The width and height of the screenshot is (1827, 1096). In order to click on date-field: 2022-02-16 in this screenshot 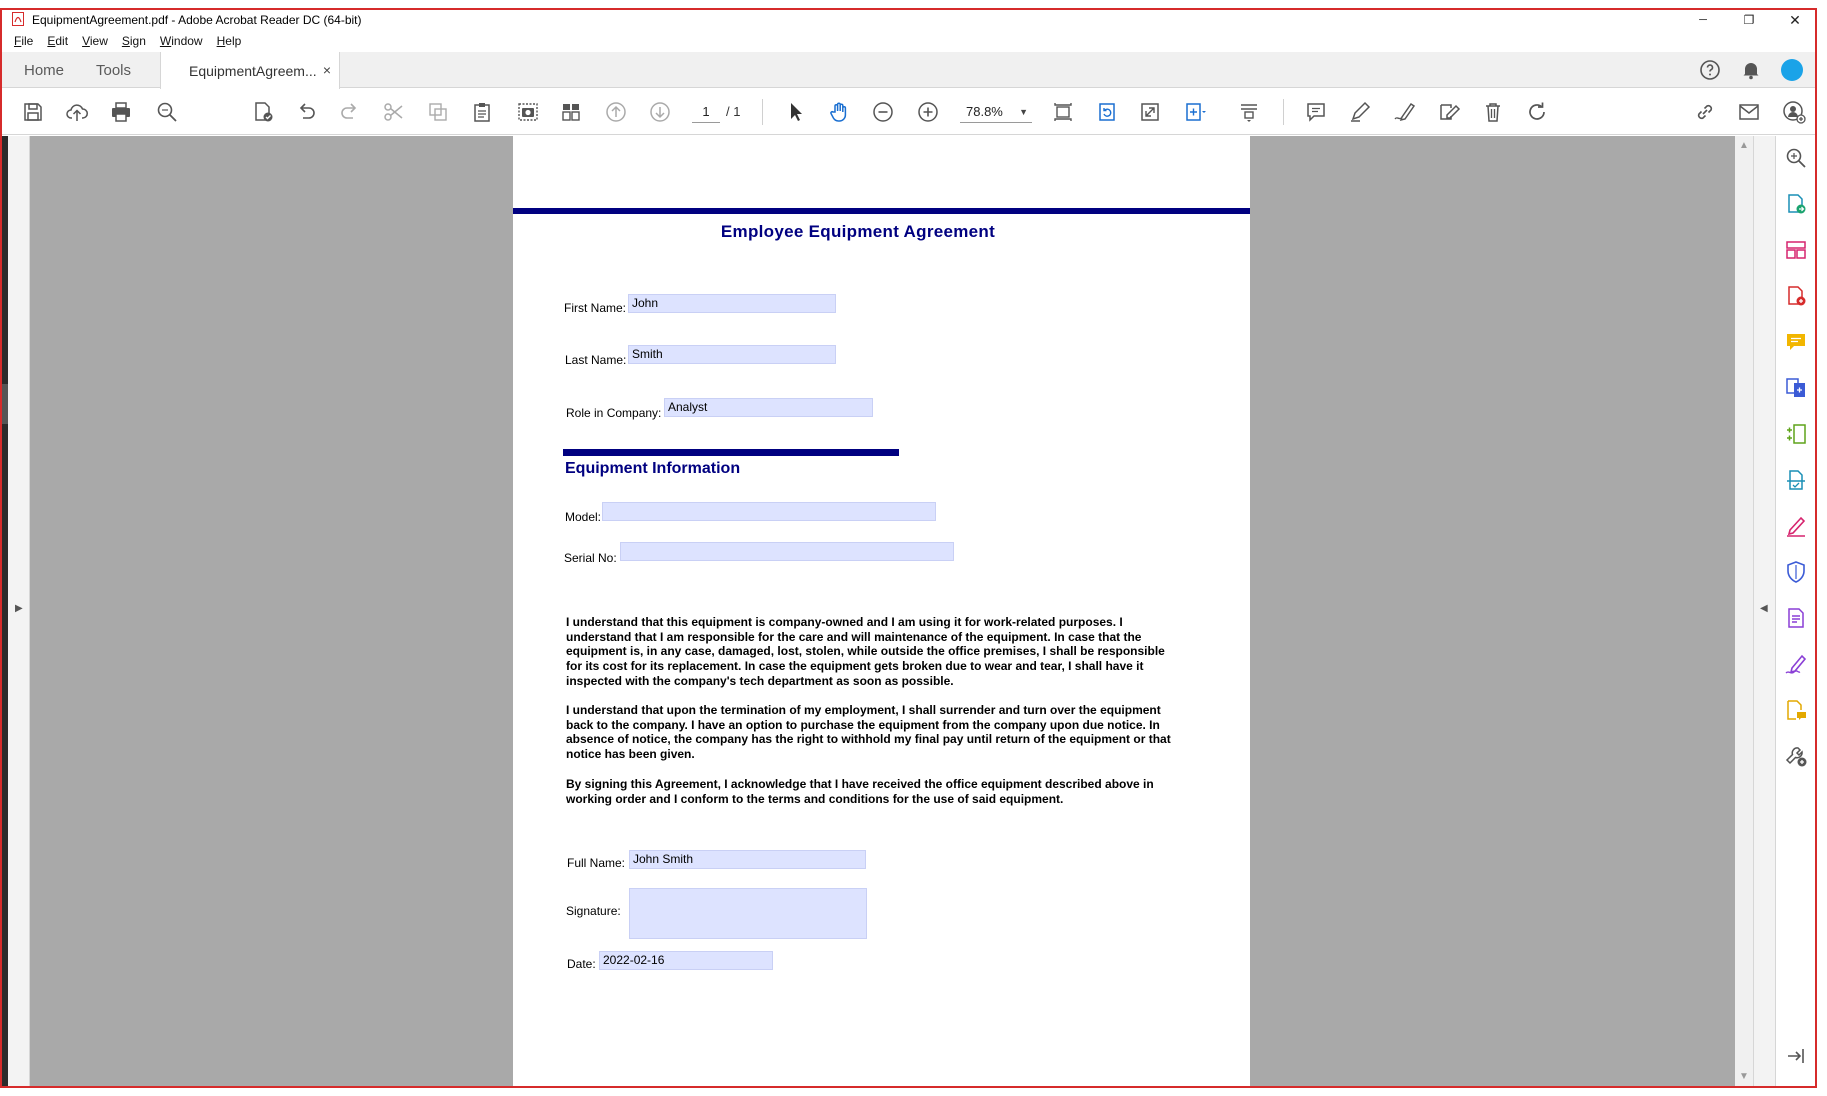, I will do `click(686, 960)`.